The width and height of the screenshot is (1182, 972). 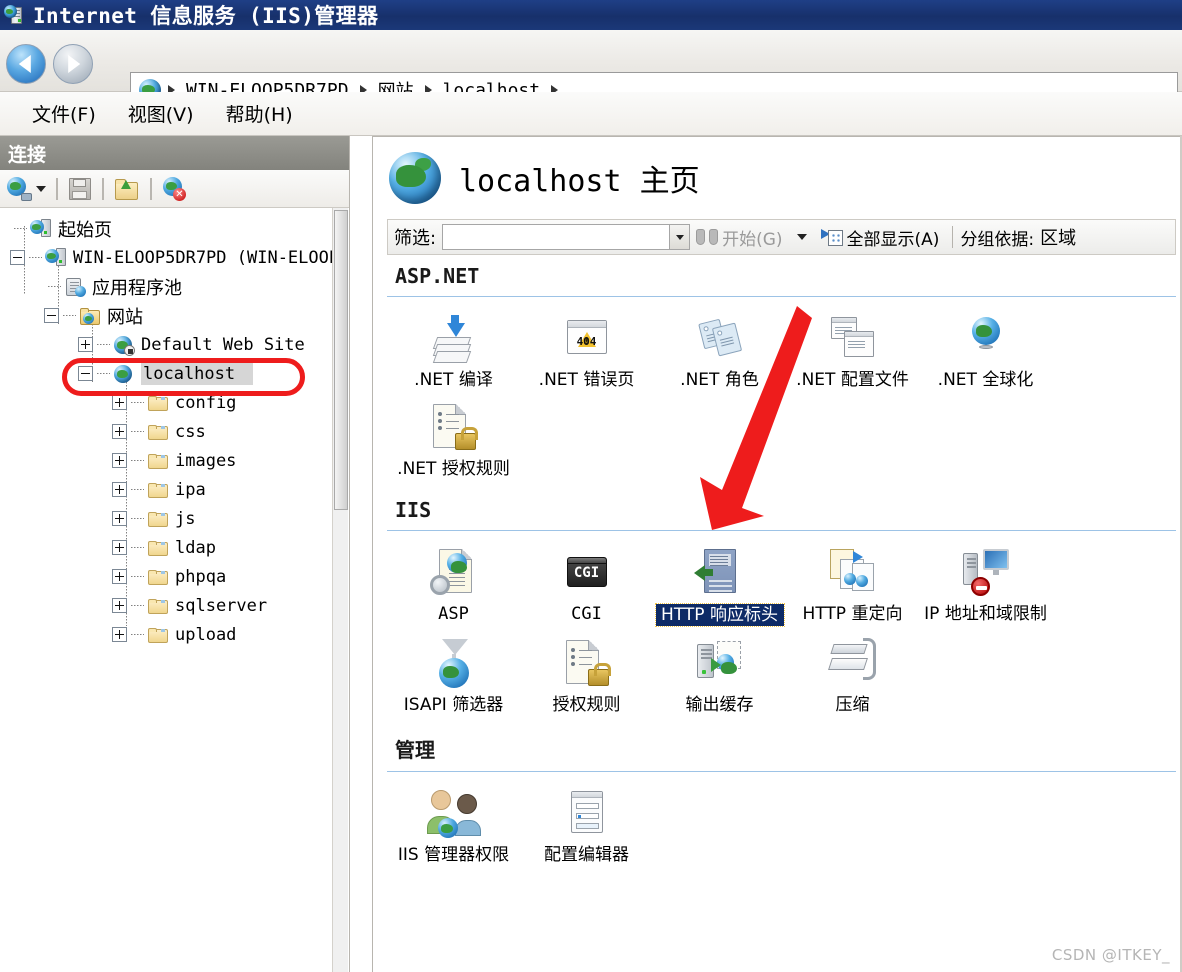 I want to click on binoculars-icon, so click(x=707, y=237).